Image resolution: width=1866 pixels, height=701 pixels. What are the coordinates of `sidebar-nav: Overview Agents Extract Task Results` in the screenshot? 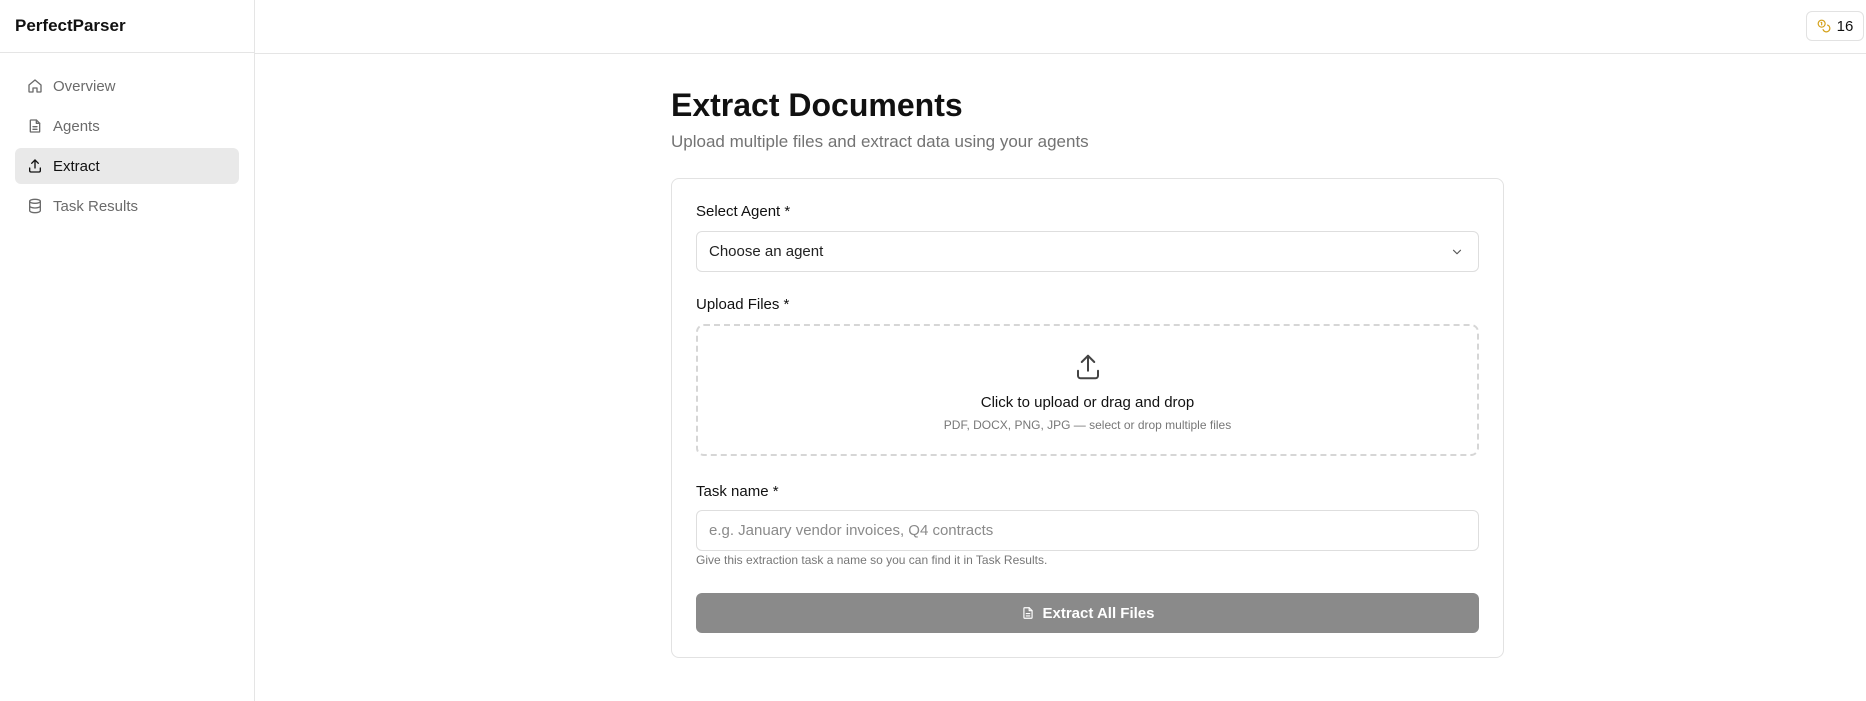 It's located at (127, 148).